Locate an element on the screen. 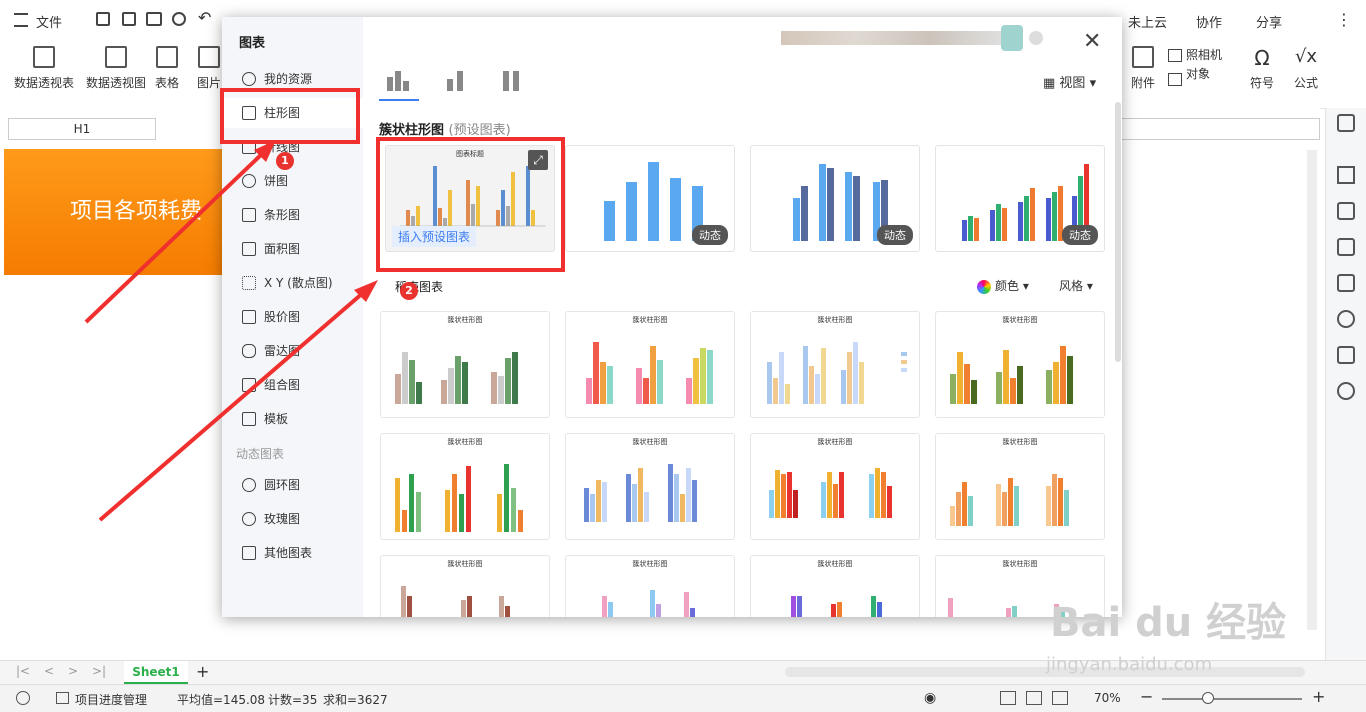 The width and height of the screenshot is (1366, 712). watermark-brand: Bai du 经验 is located at coordinates (1168, 623).